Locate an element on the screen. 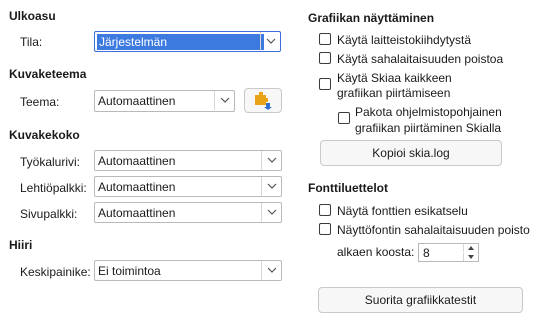 The height and width of the screenshot is (322, 542). sidebar-size-label: Sivupalkki: is located at coordinates (49, 214).